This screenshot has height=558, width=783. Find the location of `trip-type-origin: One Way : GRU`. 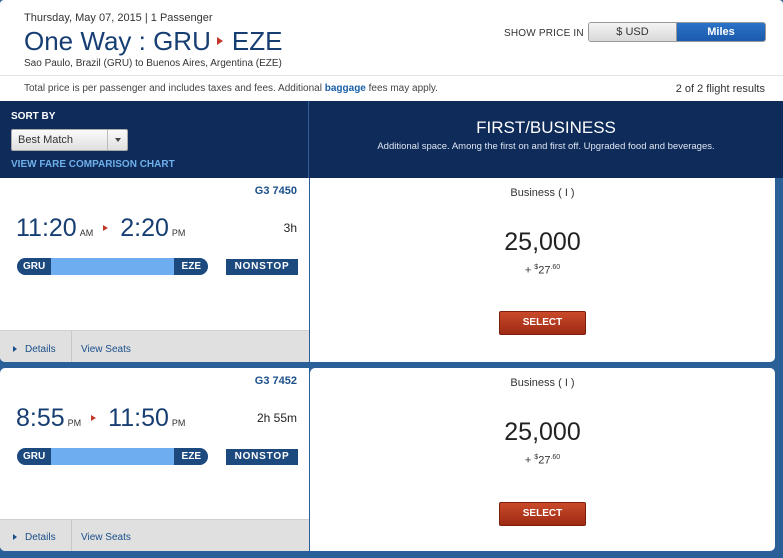

trip-type-origin: One Way : GRU is located at coordinates (117, 41).